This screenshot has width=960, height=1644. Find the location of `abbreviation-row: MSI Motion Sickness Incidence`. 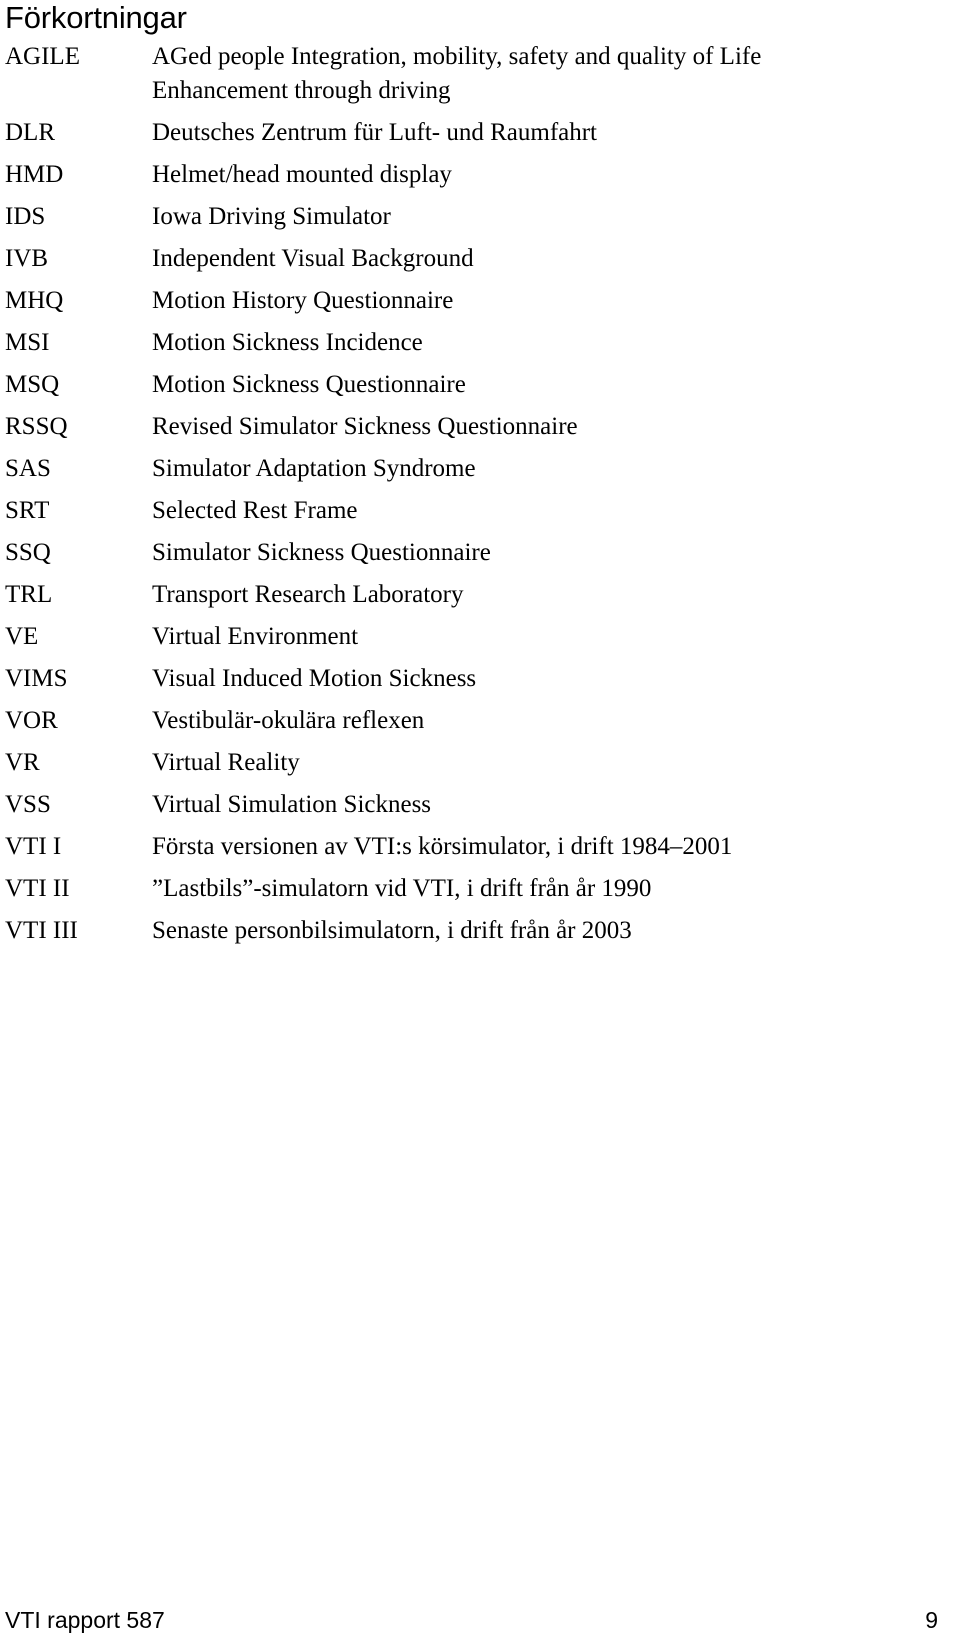

abbreviation-row: MSI Motion Sickness Incidence is located at coordinates (480, 343).